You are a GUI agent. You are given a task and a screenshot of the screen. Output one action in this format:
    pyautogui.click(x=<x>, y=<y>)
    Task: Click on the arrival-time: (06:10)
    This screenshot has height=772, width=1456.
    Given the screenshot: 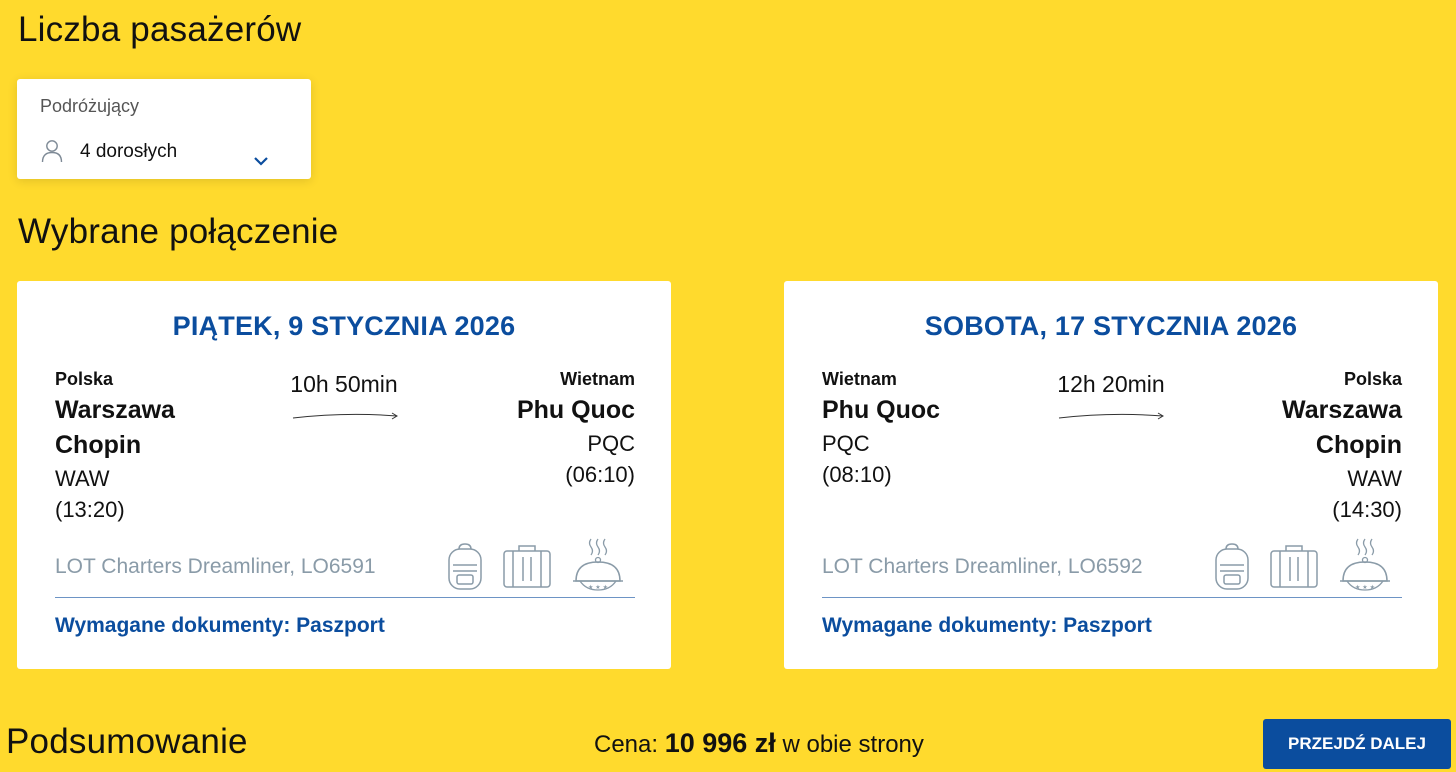 What is the action you would take?
    pyautogui.click(x=600, y=474)
    